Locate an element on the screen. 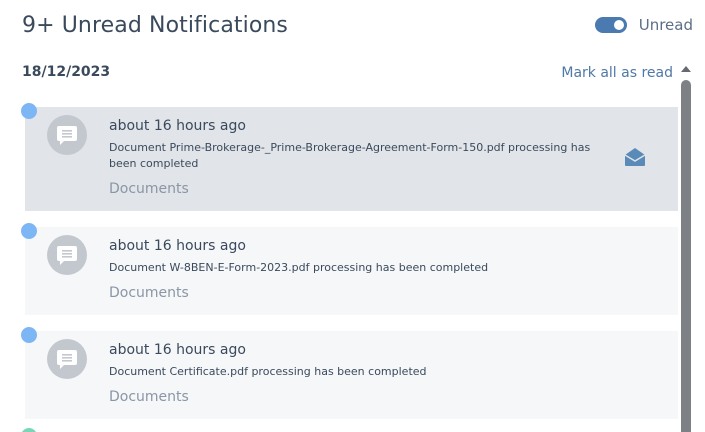  scroll-up-arrow is located at coordinates (686, 69).